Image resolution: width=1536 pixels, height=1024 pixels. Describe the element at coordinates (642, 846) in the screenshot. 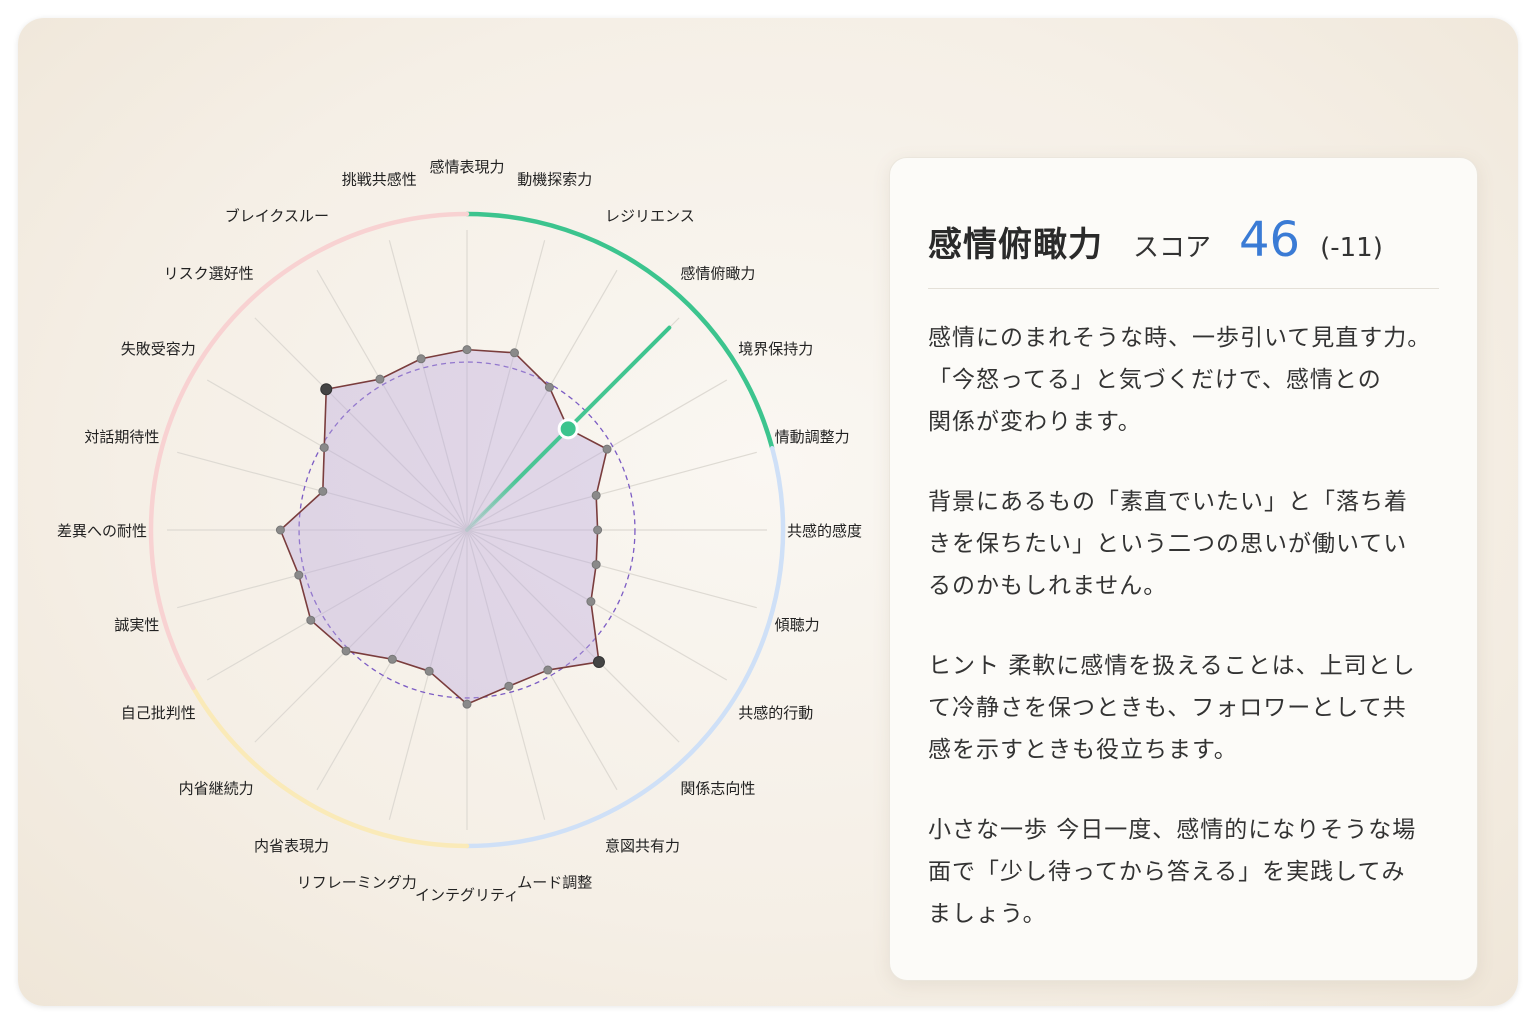

I see `radar-axis-label: 意図共有力` at that location.